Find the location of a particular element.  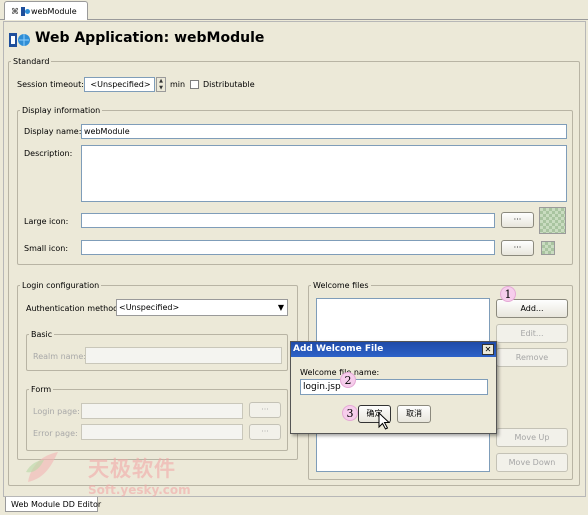

watermark: 天极软件 Soft.yesky.com is located at coordinates (112, 470).